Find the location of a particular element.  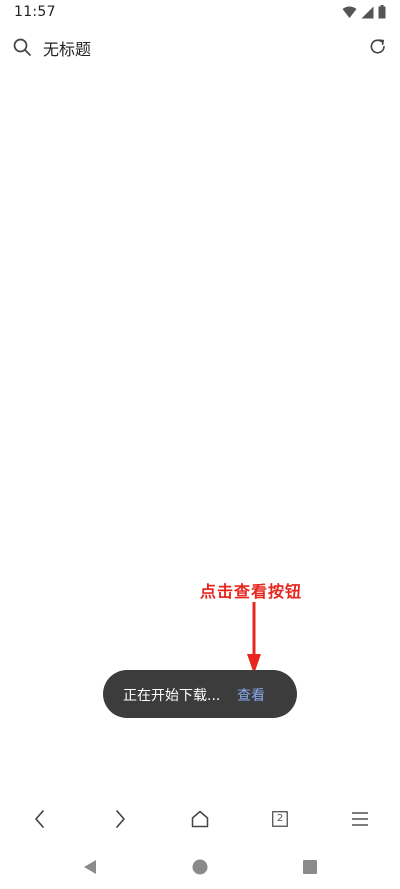

browser-toolbar: 2 is located at coordinates (200, 819).